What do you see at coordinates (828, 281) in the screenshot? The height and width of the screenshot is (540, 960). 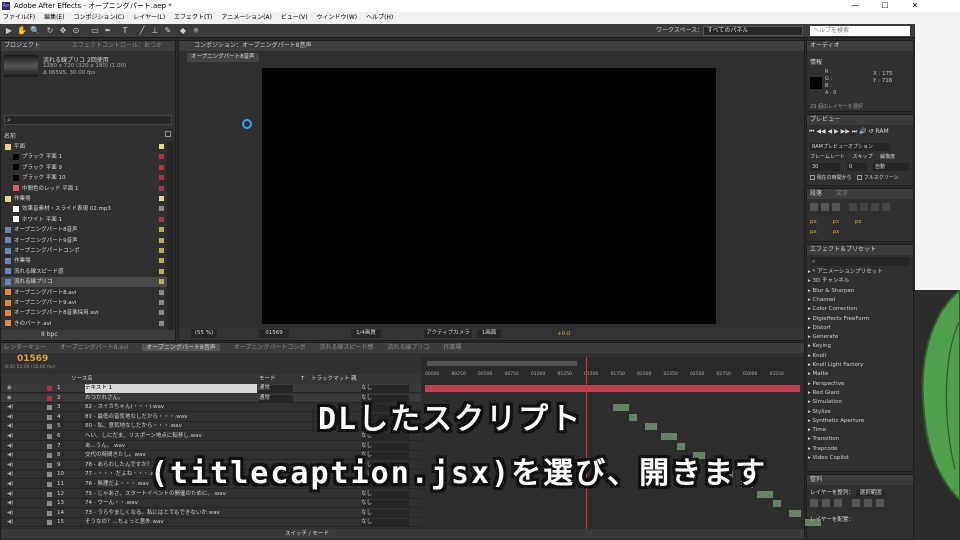 I see `effect-category-item: ▸ 3D チャンネル` at bounding box center [828, 281].